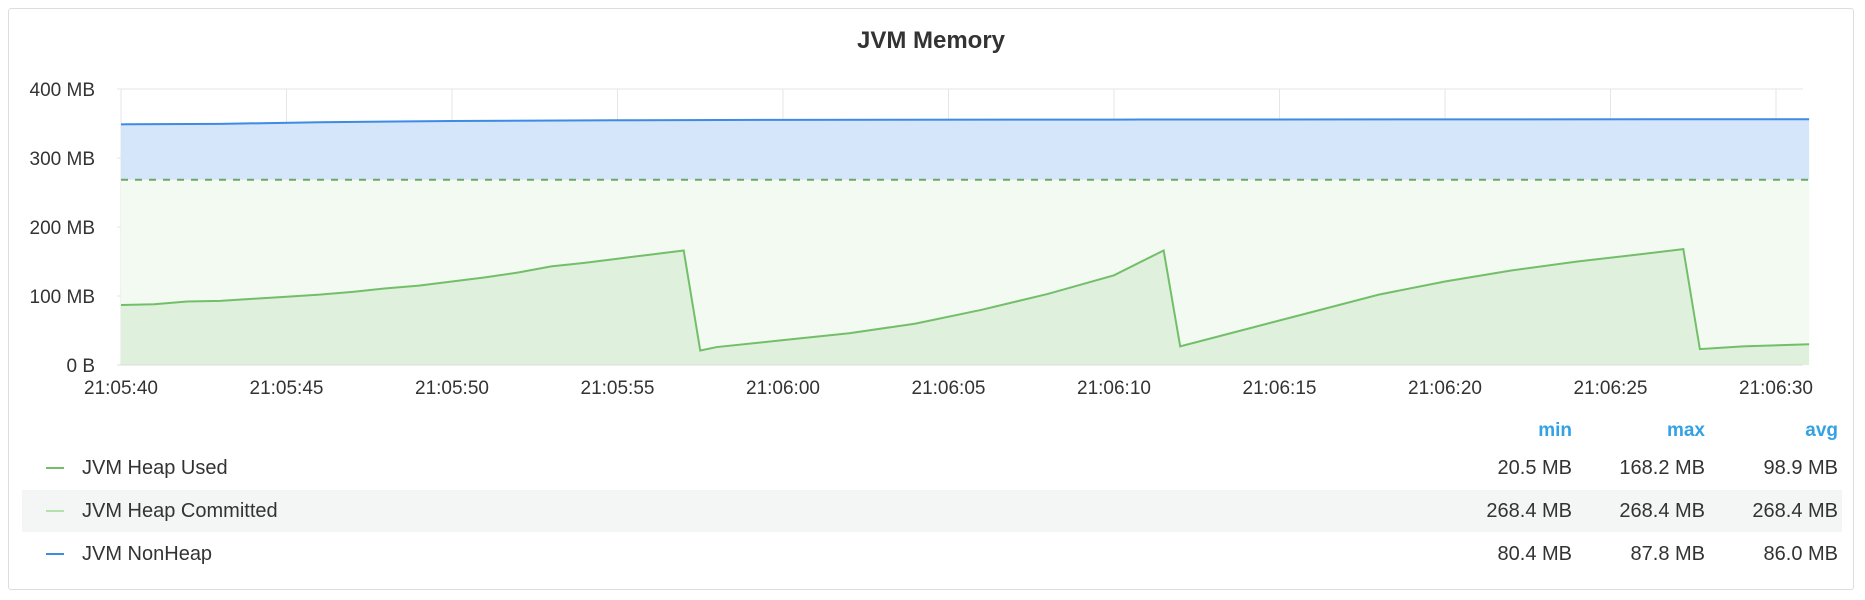 The image size is (1865, 600). Describe the element at coordinates (1445, 388) in the screenshot. I see `x-tick-label: 21:06:20` at that location.